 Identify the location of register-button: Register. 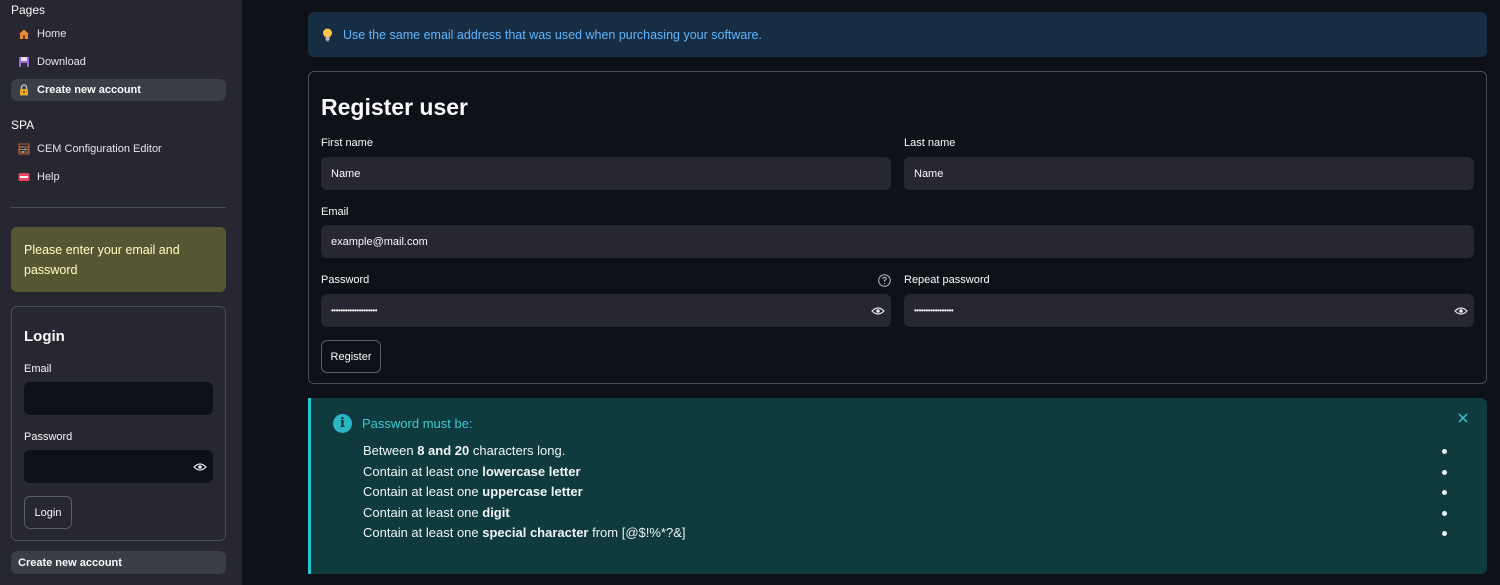
(351, 356).